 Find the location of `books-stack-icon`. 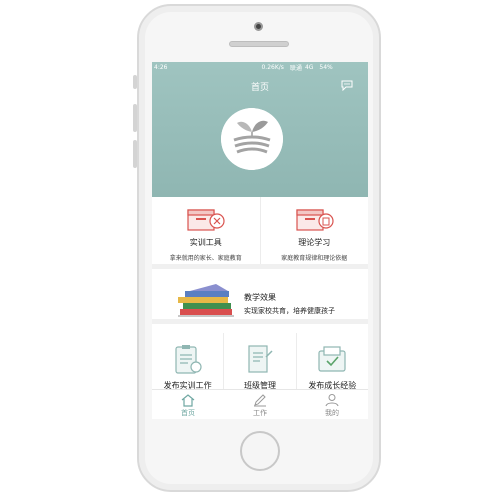

books-stack-icon is located at coordinates (206, 300).